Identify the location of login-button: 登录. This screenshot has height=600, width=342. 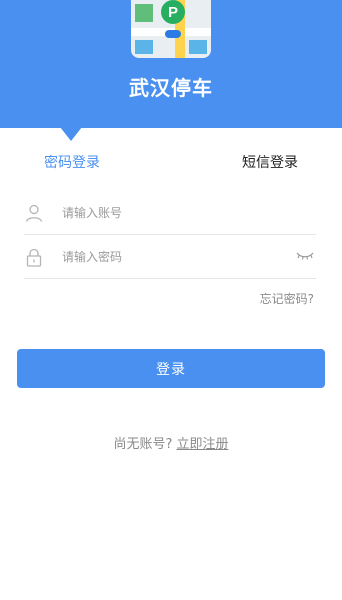
(171, 368).